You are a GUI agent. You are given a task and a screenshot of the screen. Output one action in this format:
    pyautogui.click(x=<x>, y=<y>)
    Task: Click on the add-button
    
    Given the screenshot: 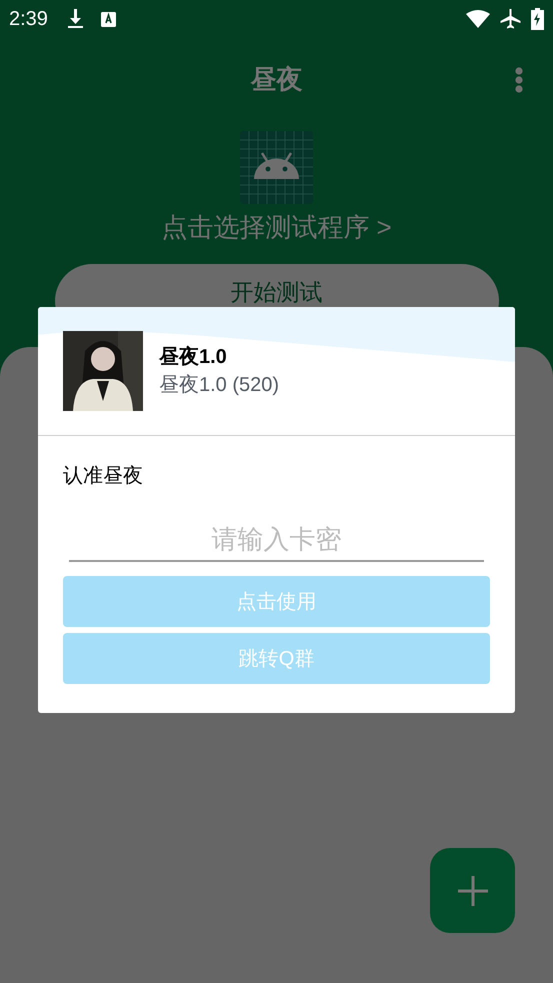 What is the action you would take?
    pyautogui.click(x=472, y=890)
    